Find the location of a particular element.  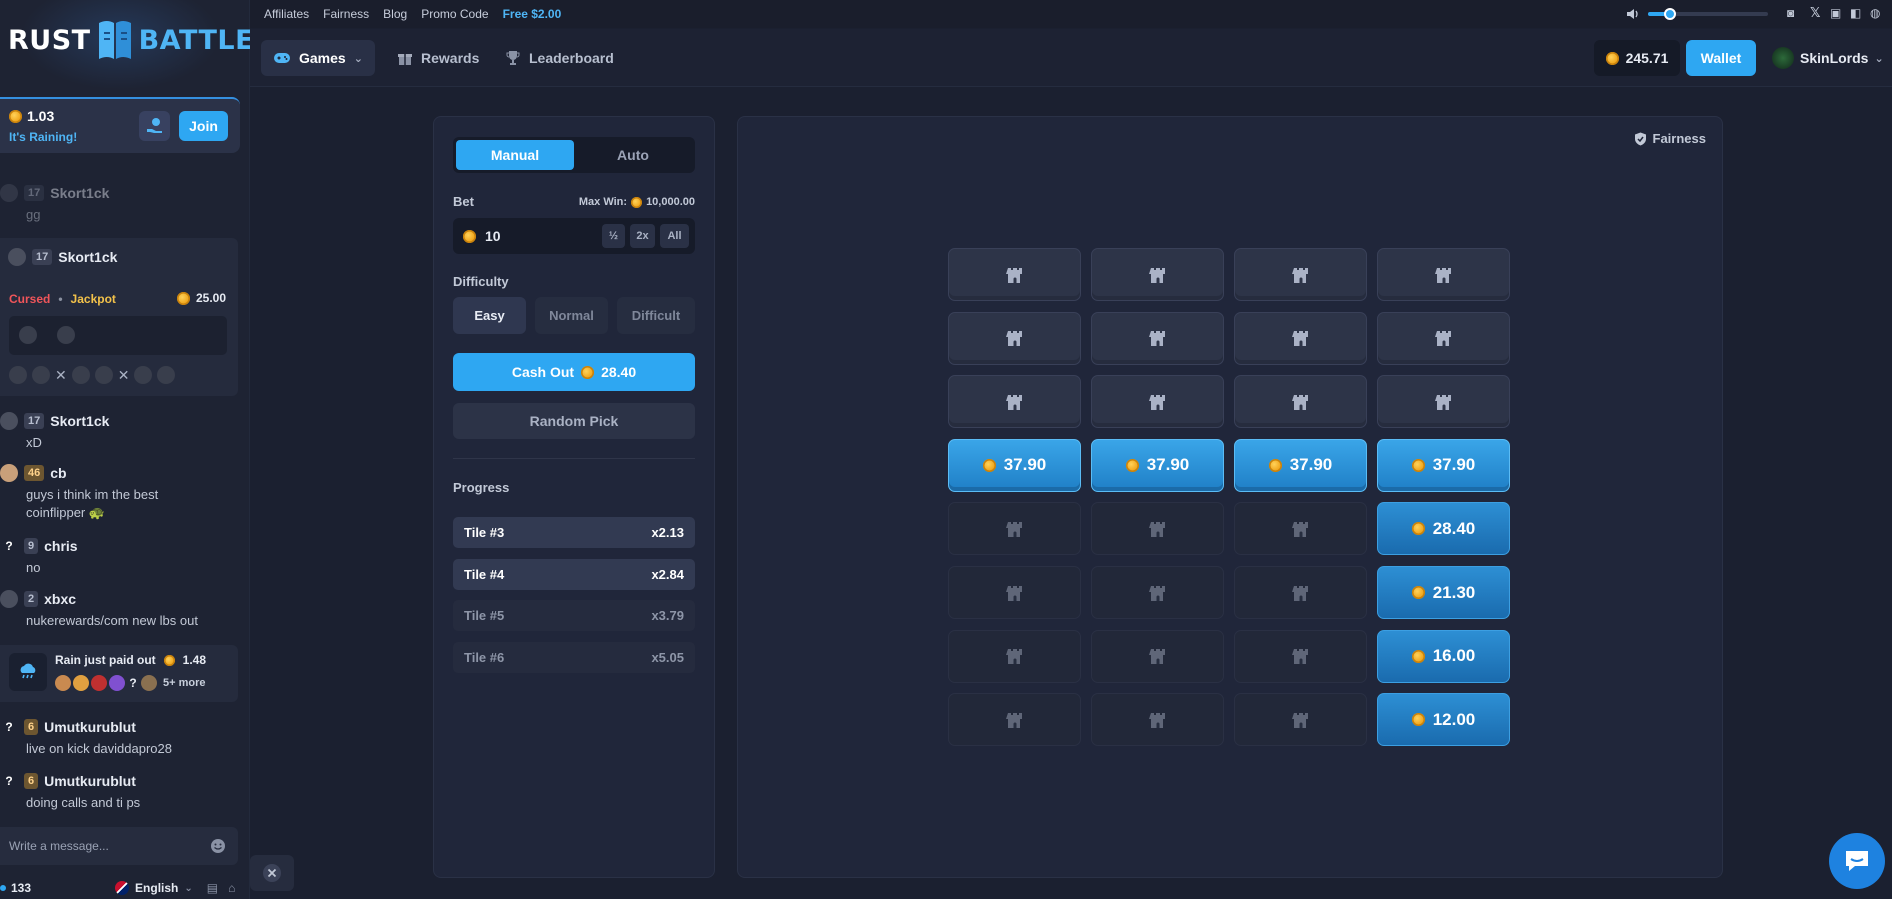

cash-out-button: Cash Out 28.40 is located at coordinates (574, 372).